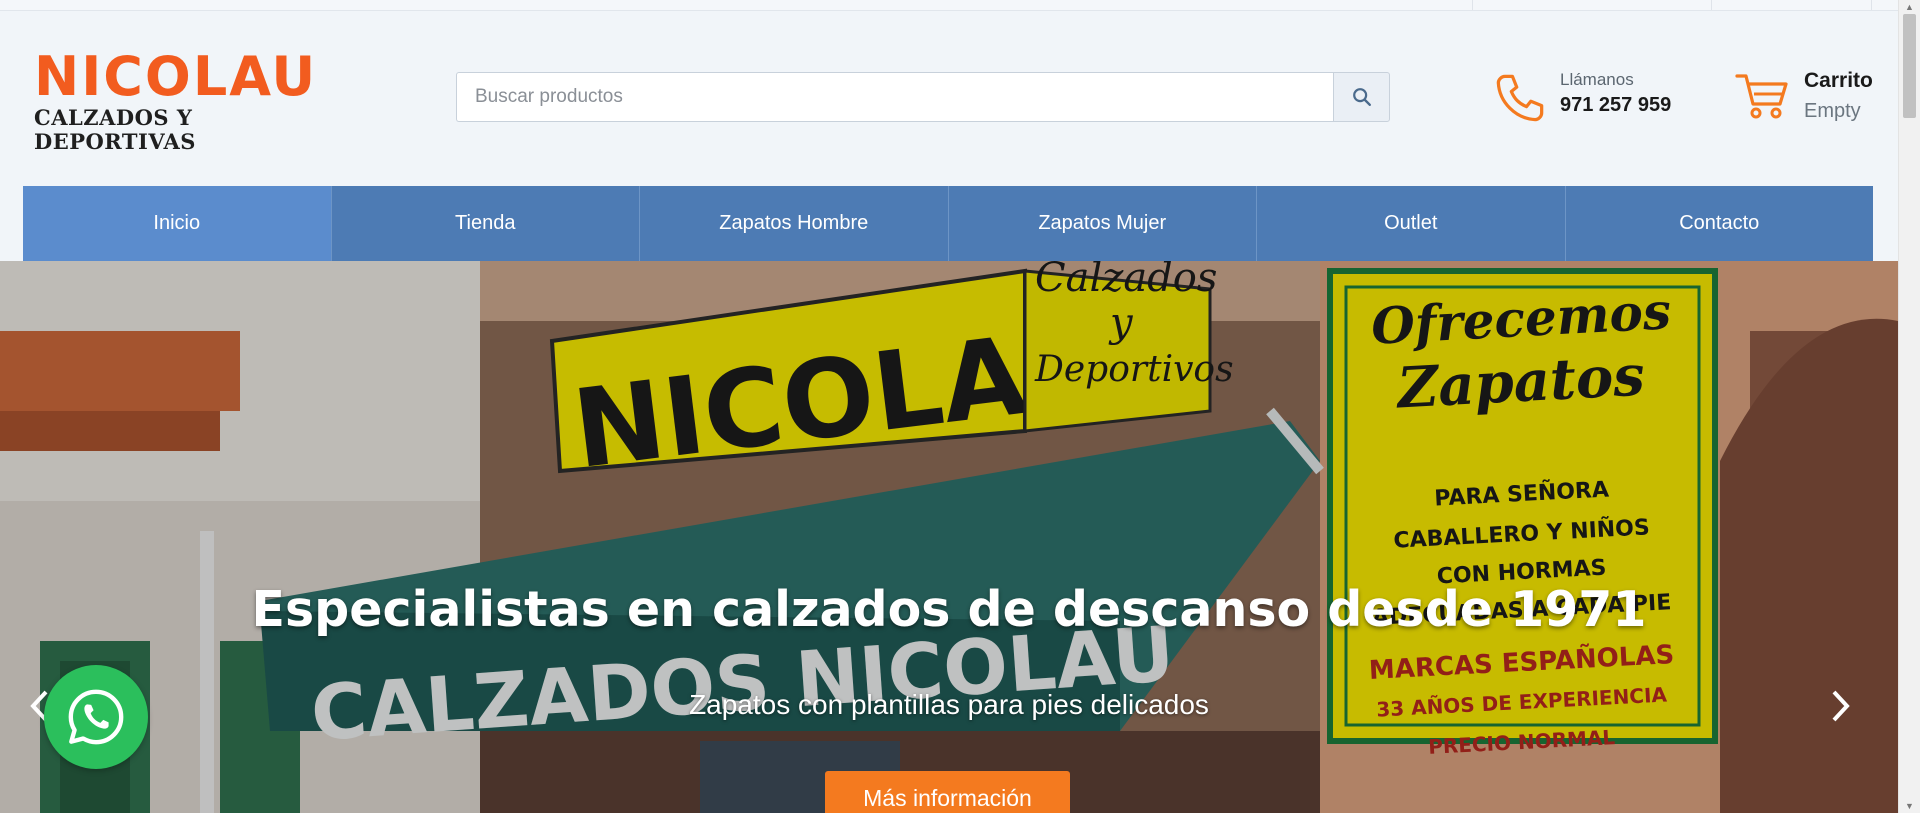 The width and height of the screenshot is (1920, 813). I want to click on nav-item-zapatos-hombre: Zapatos Hombre, so click(794, 223).